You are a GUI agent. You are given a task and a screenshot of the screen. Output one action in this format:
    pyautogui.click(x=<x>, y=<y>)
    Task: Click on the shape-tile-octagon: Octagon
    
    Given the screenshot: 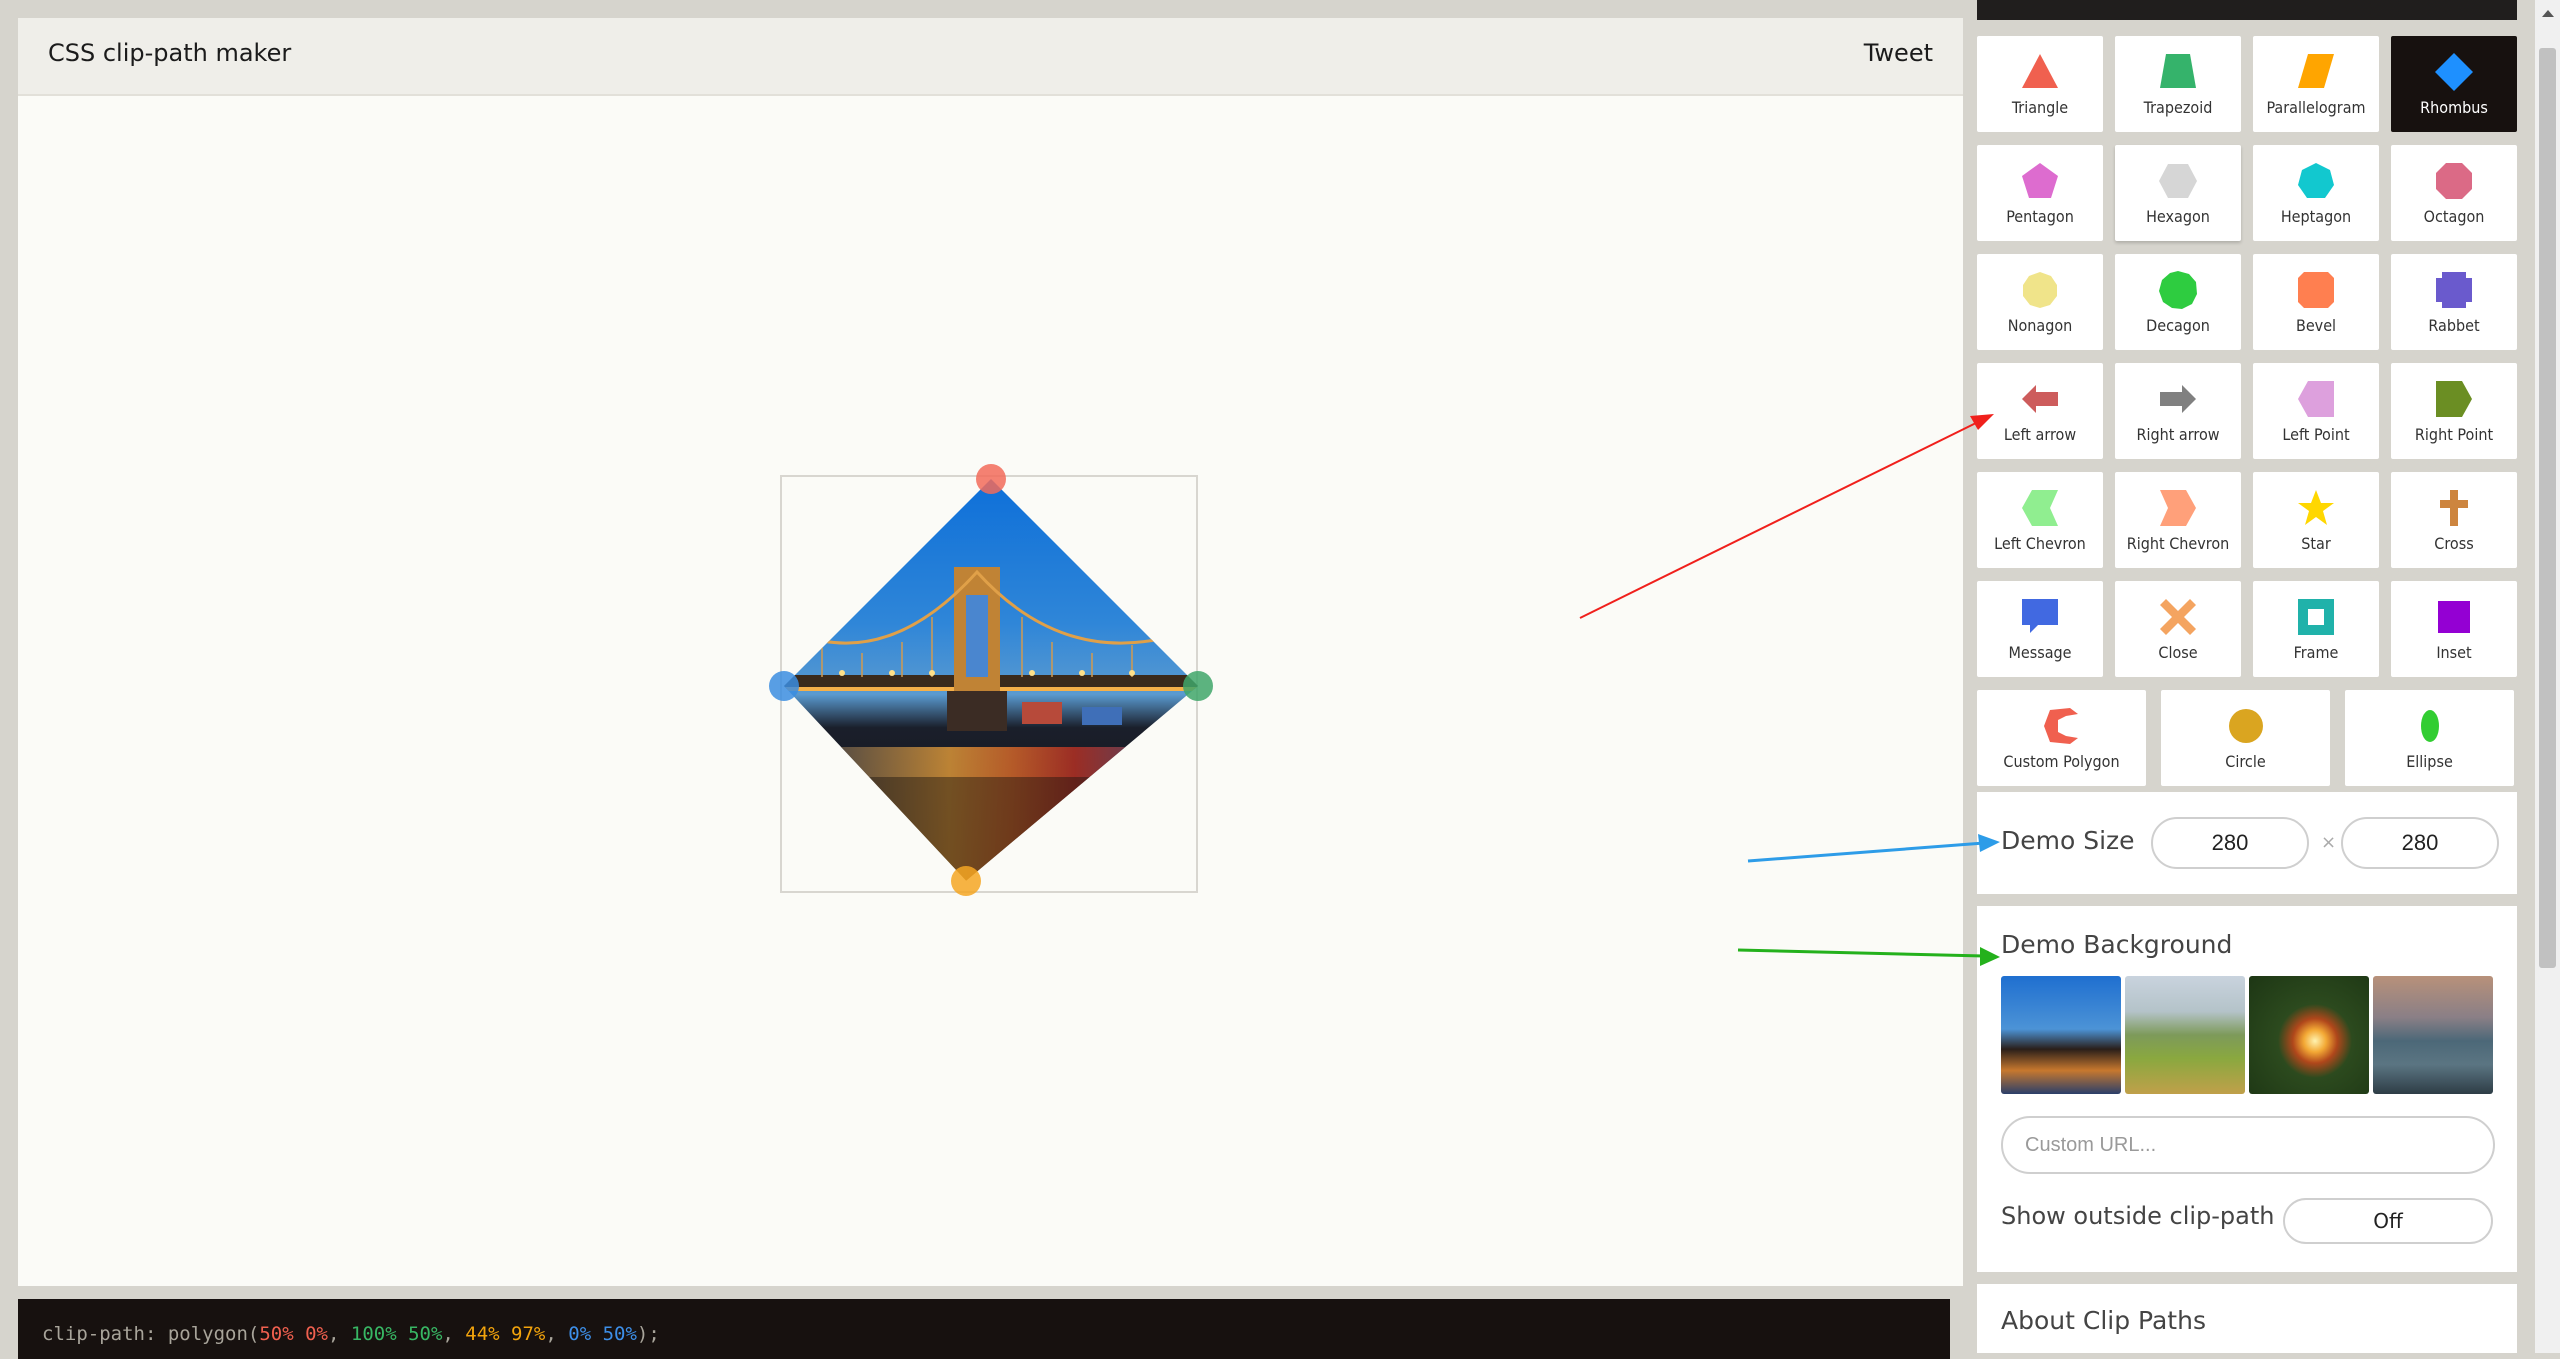 What is the action you would take?
    pyautogui.click(x=2454, y=193)
    